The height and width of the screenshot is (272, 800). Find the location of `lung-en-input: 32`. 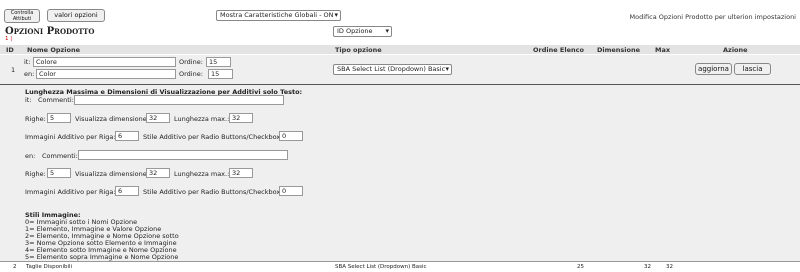

lung-en-input: 32 is located at coordinates (241, 173).